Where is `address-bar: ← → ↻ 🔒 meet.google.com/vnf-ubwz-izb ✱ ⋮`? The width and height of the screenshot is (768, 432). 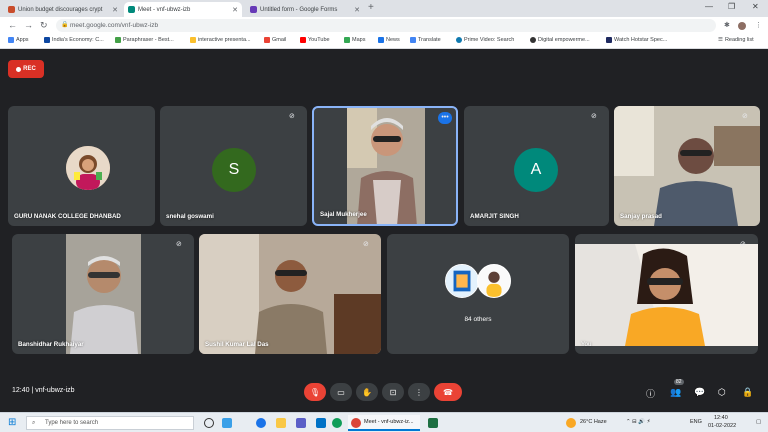
address-bar: ← → ↻ 🔒 meet.google.com/vnf-ubwz-izb ✱ ⋮ is located at coordinates (384, 26).